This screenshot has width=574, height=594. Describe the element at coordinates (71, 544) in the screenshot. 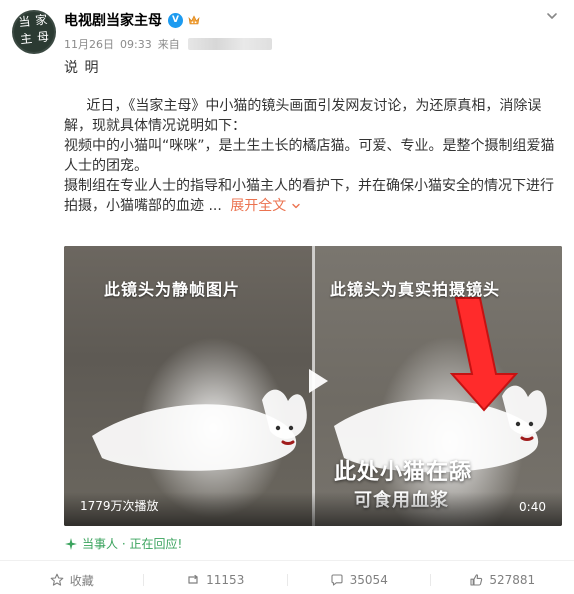

I see `sparkle-icon` at that location.